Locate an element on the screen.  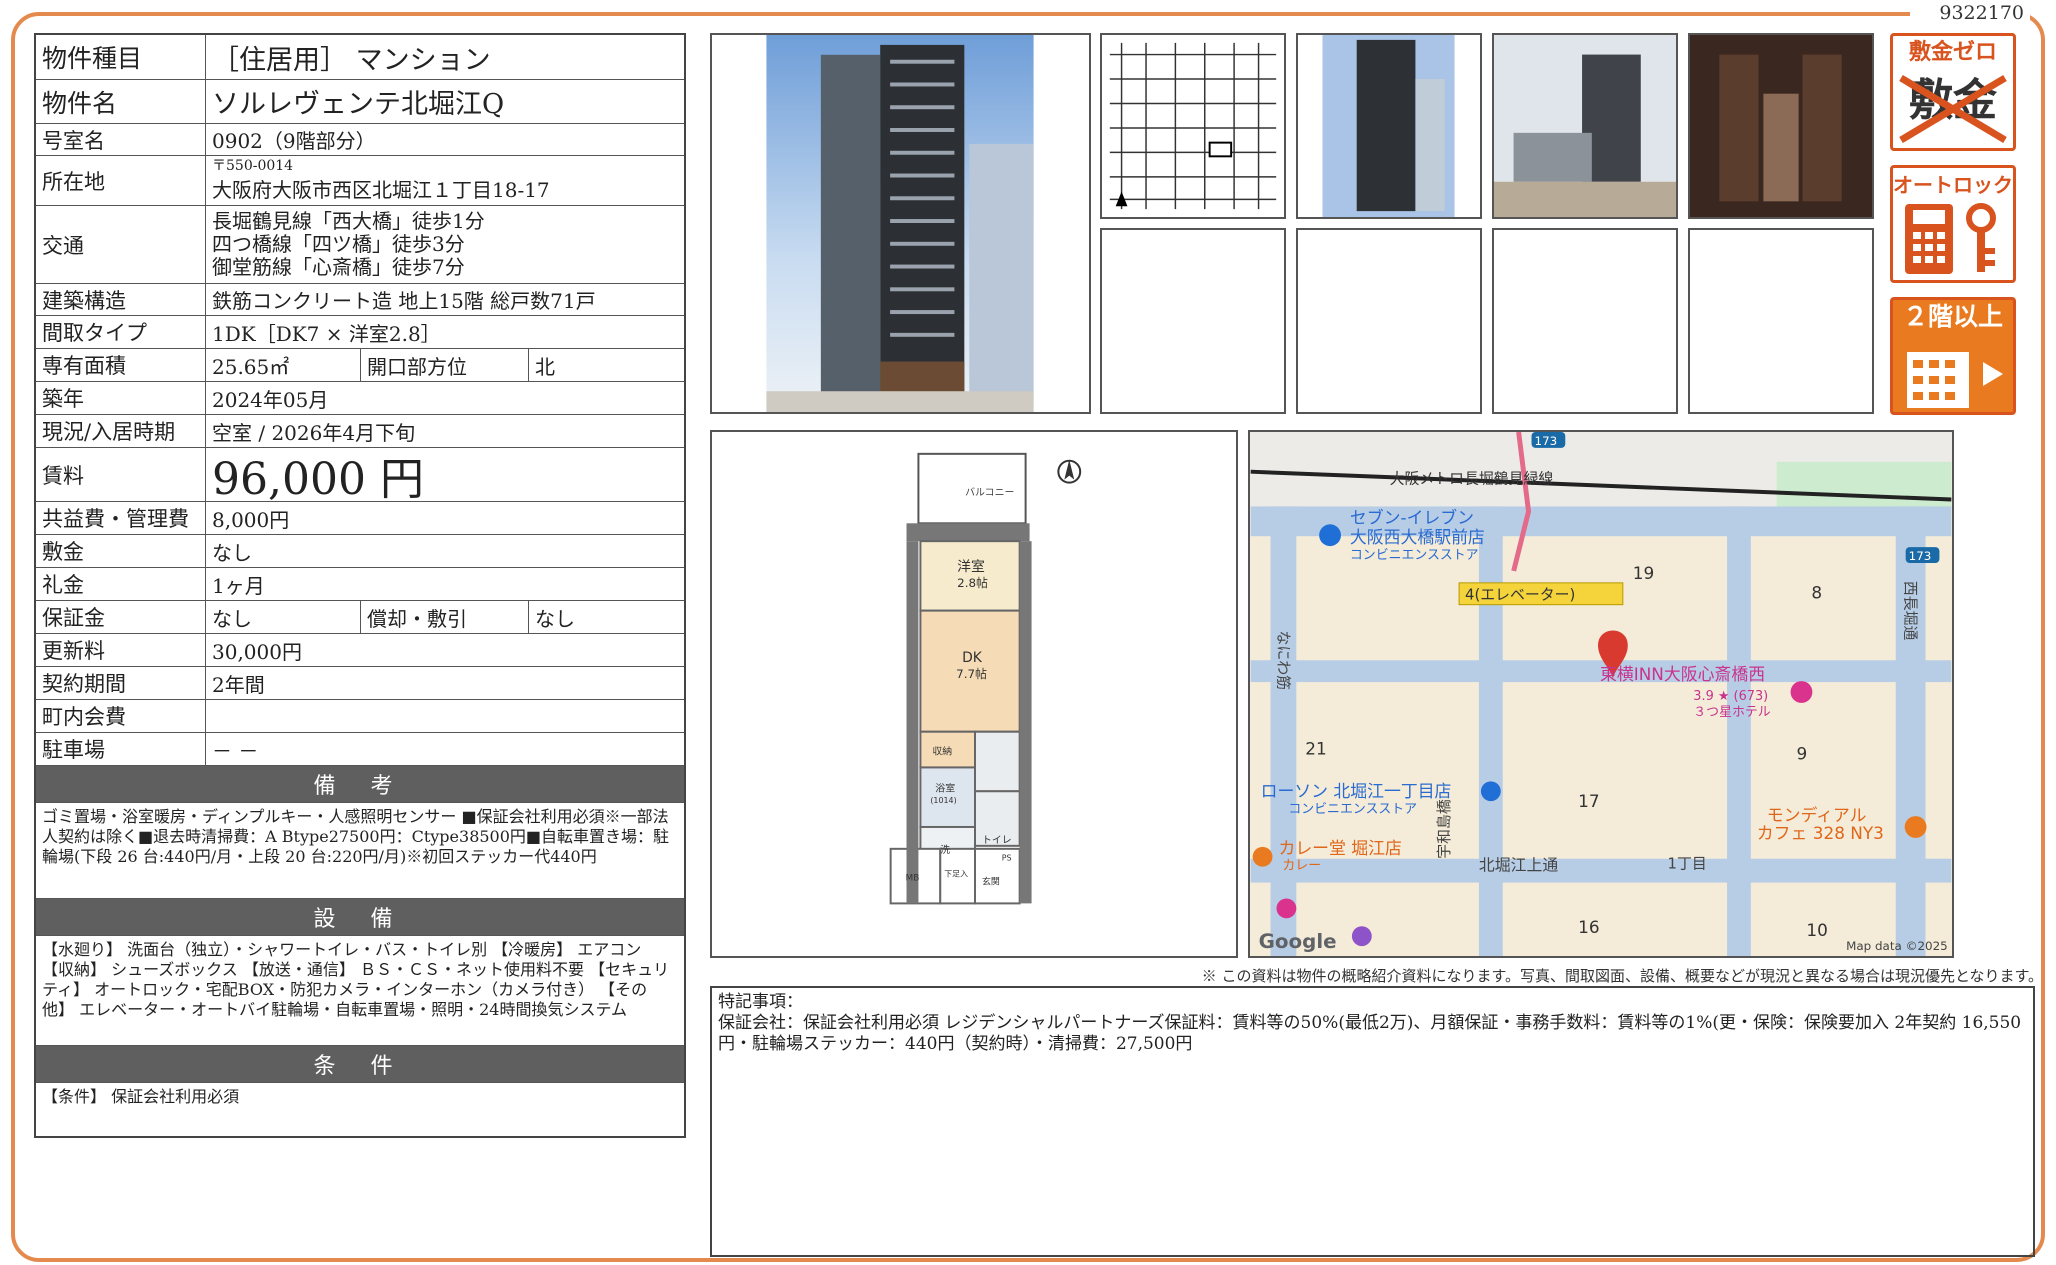
route-badge-text-2: 173 is located at coordinates (1920, 556).